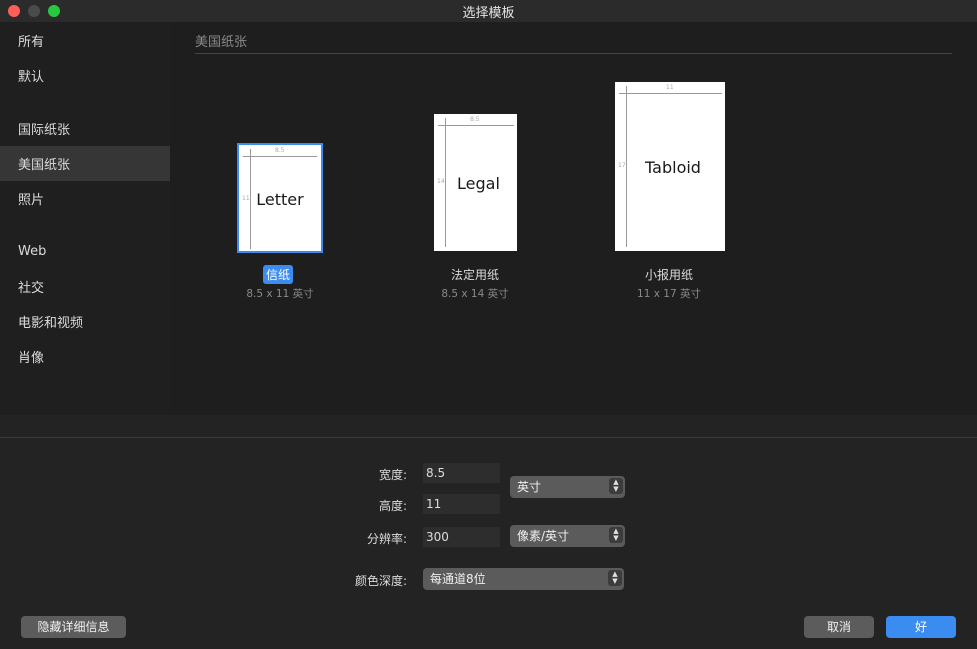  Describe the element at coordinates (475, 274) in the screenshot. I see `paper-name-legal: 法定用纸` at that location.